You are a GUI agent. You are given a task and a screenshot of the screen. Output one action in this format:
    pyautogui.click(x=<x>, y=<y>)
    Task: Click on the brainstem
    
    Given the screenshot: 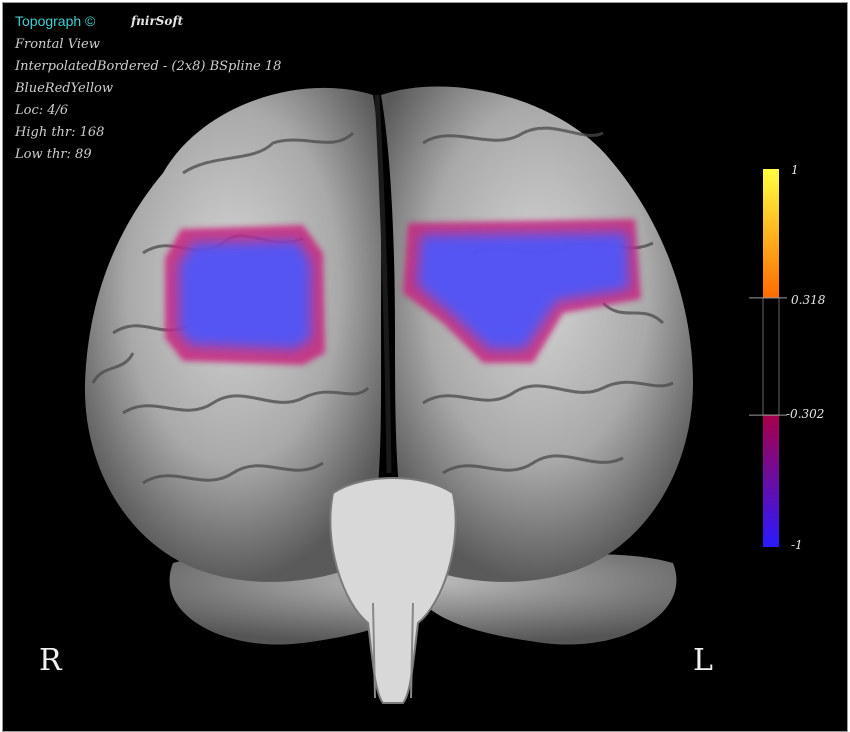 What is the action you would take?
    pyautogui.click(x=393, y=590)
    